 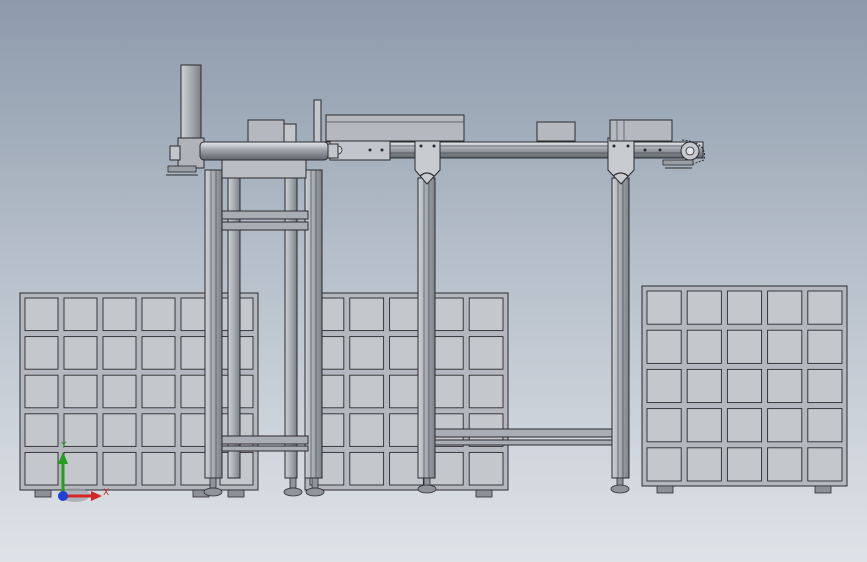 I want to click on right-pallet-stack, so click(x=744, y=389).